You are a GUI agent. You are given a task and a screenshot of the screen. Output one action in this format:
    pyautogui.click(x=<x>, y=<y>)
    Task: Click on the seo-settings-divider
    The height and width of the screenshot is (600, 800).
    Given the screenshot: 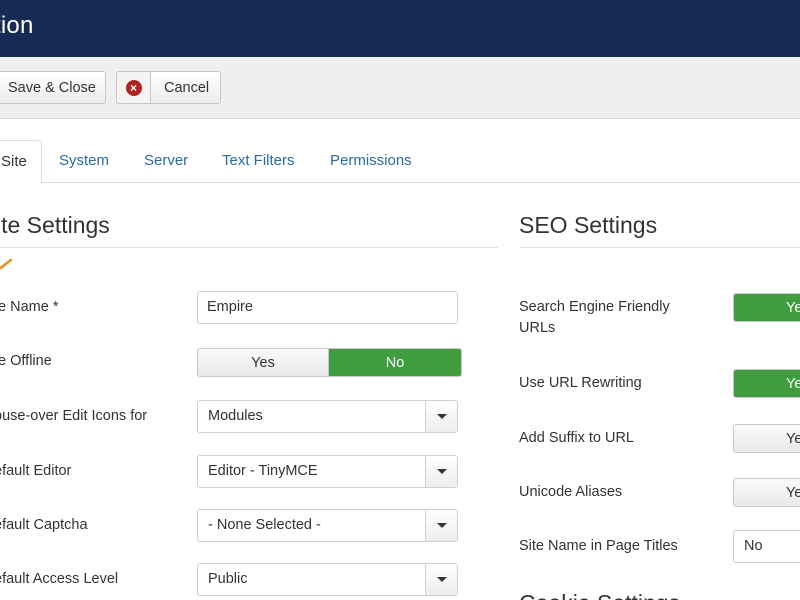 What is the action you would take?
    pyautogui.click(x=659, y=247)
    